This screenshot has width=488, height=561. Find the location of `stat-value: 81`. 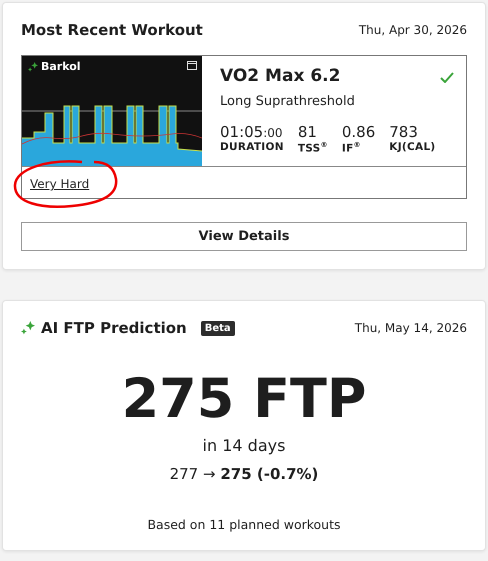

stat-value: 81 is located at coordinates (308, 132).